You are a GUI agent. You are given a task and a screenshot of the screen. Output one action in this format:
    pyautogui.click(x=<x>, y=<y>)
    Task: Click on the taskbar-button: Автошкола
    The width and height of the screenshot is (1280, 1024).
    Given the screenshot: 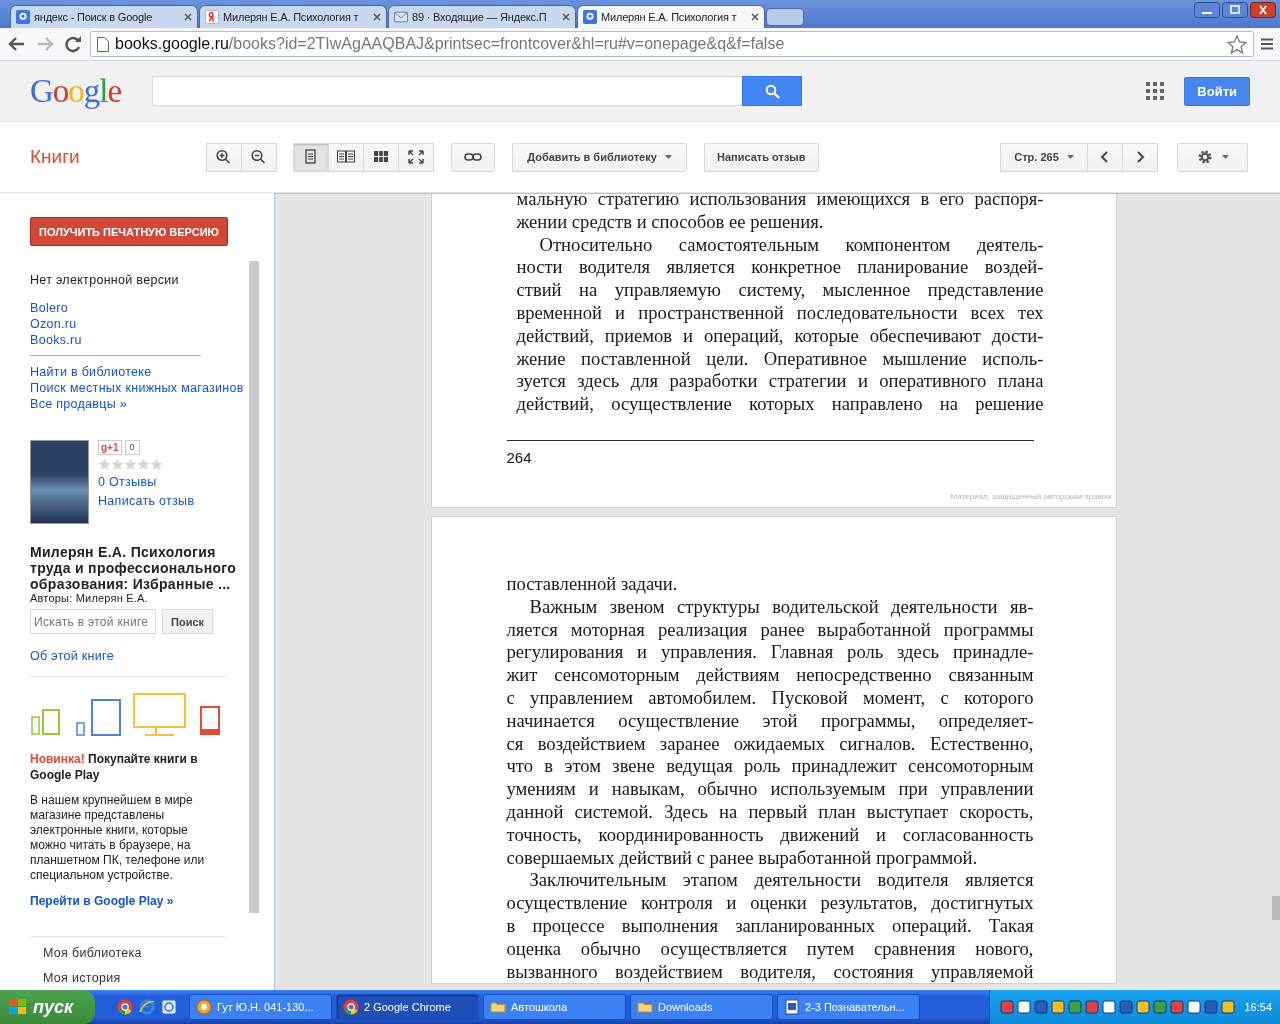 What is the action you would take?
    pyautogui.click(x=554, y=1007)
    